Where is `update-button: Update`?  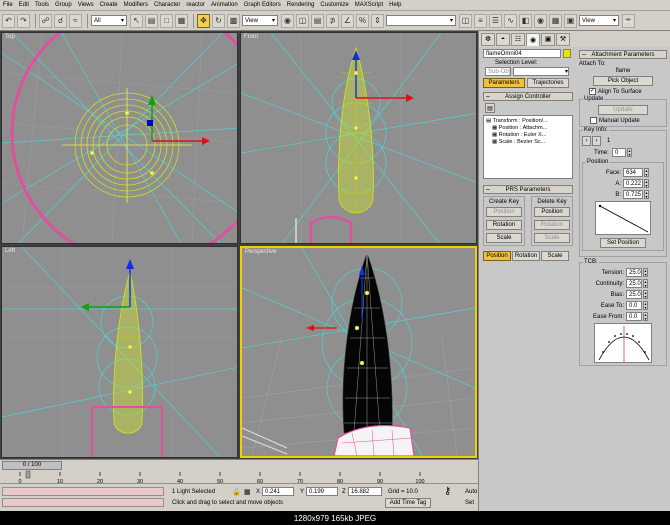
update-button: Update is located at coordinates (623, 110).